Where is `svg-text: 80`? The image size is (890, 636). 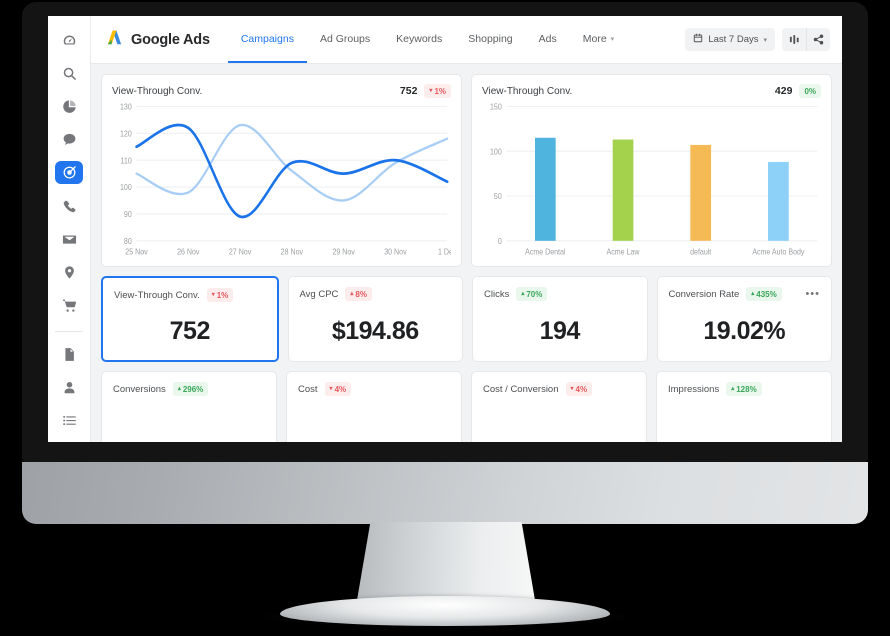
svg-text: 80 is located at coordinates (128, 242).